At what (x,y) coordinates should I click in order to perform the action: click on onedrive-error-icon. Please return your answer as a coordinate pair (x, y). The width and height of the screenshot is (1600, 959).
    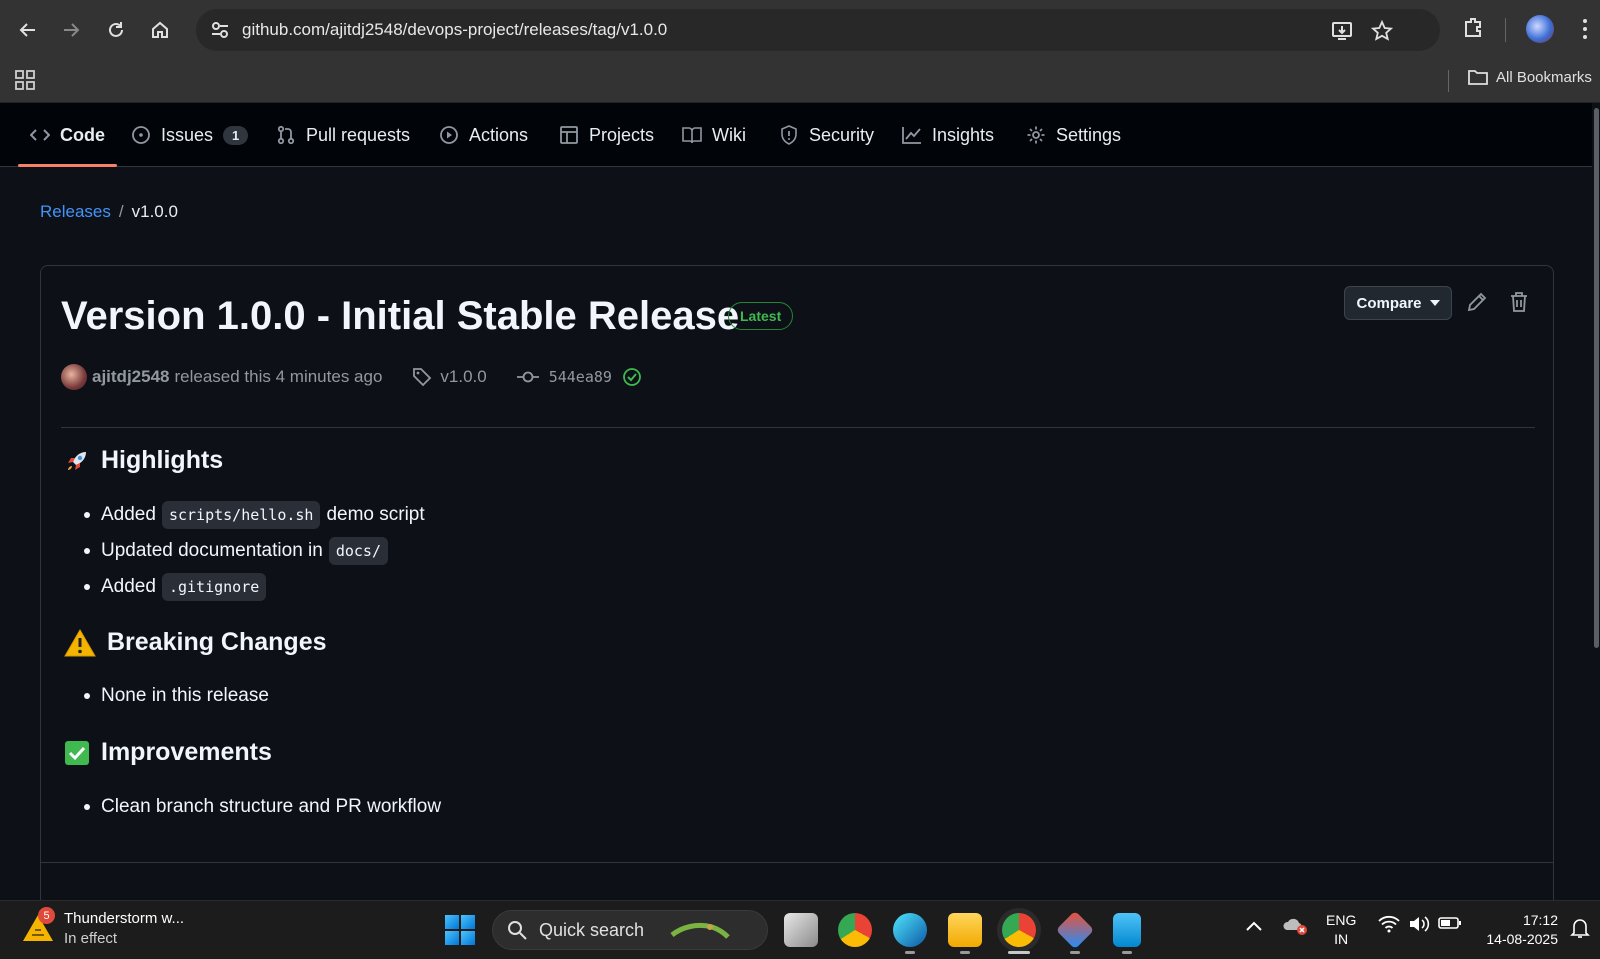
    Looking at the image, I should click on (1295, 927).